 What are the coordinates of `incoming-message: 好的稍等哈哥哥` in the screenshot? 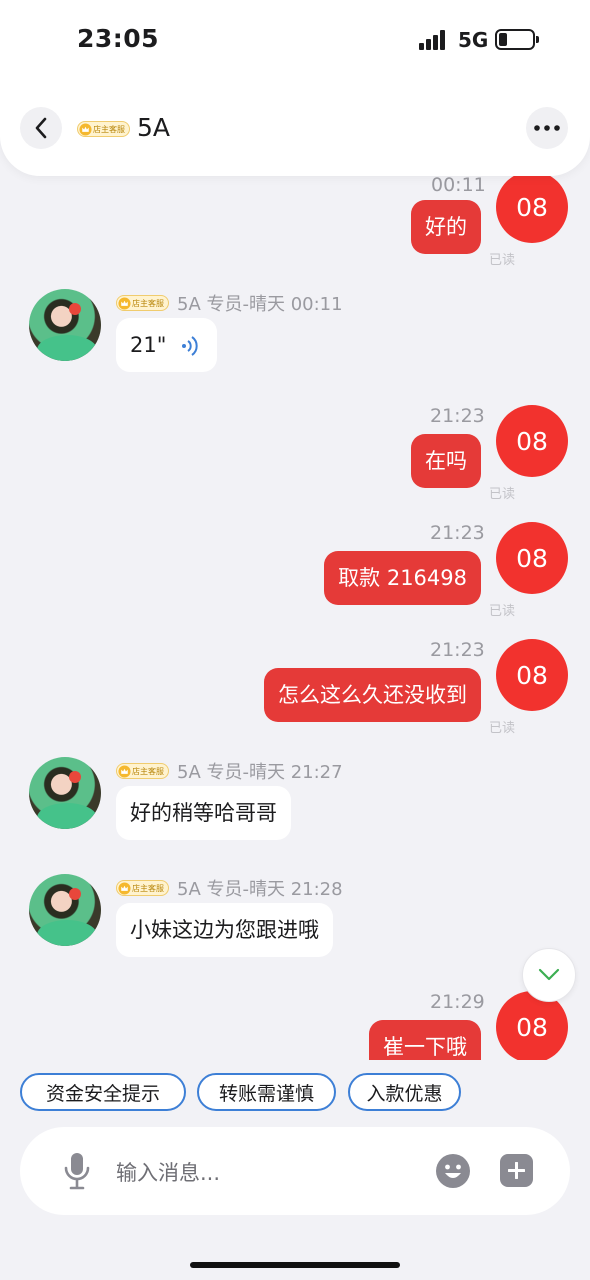 It's located at (203, 813).